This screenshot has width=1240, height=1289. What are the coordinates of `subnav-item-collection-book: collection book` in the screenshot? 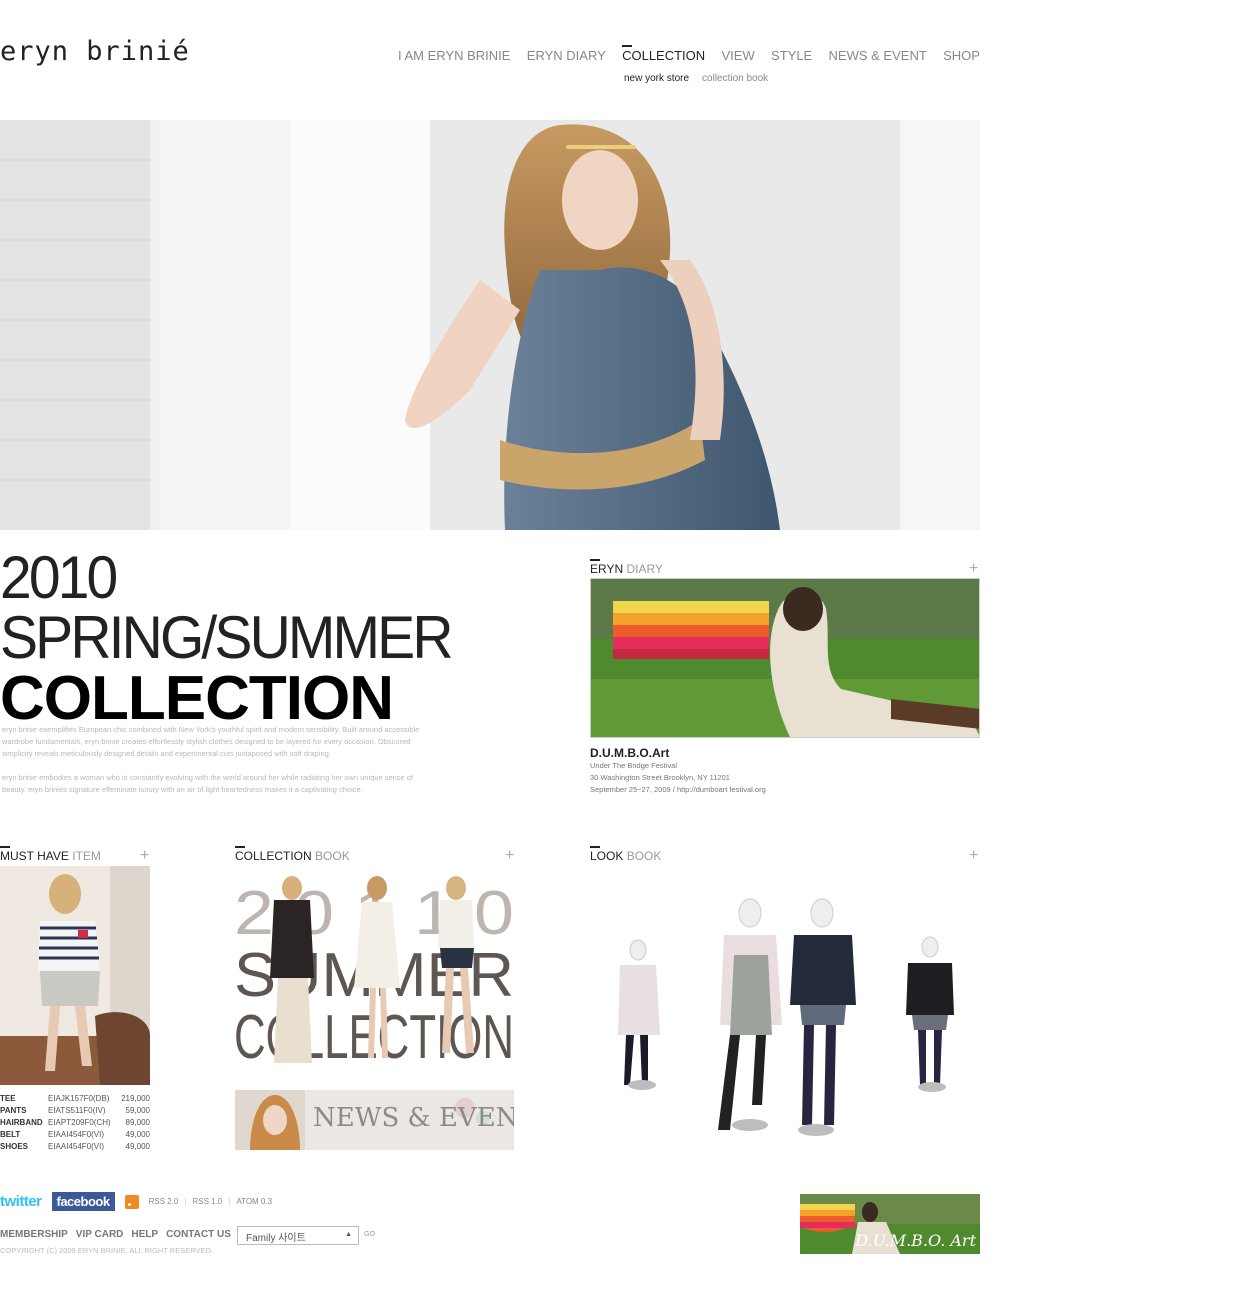 It's located at (735, 78).